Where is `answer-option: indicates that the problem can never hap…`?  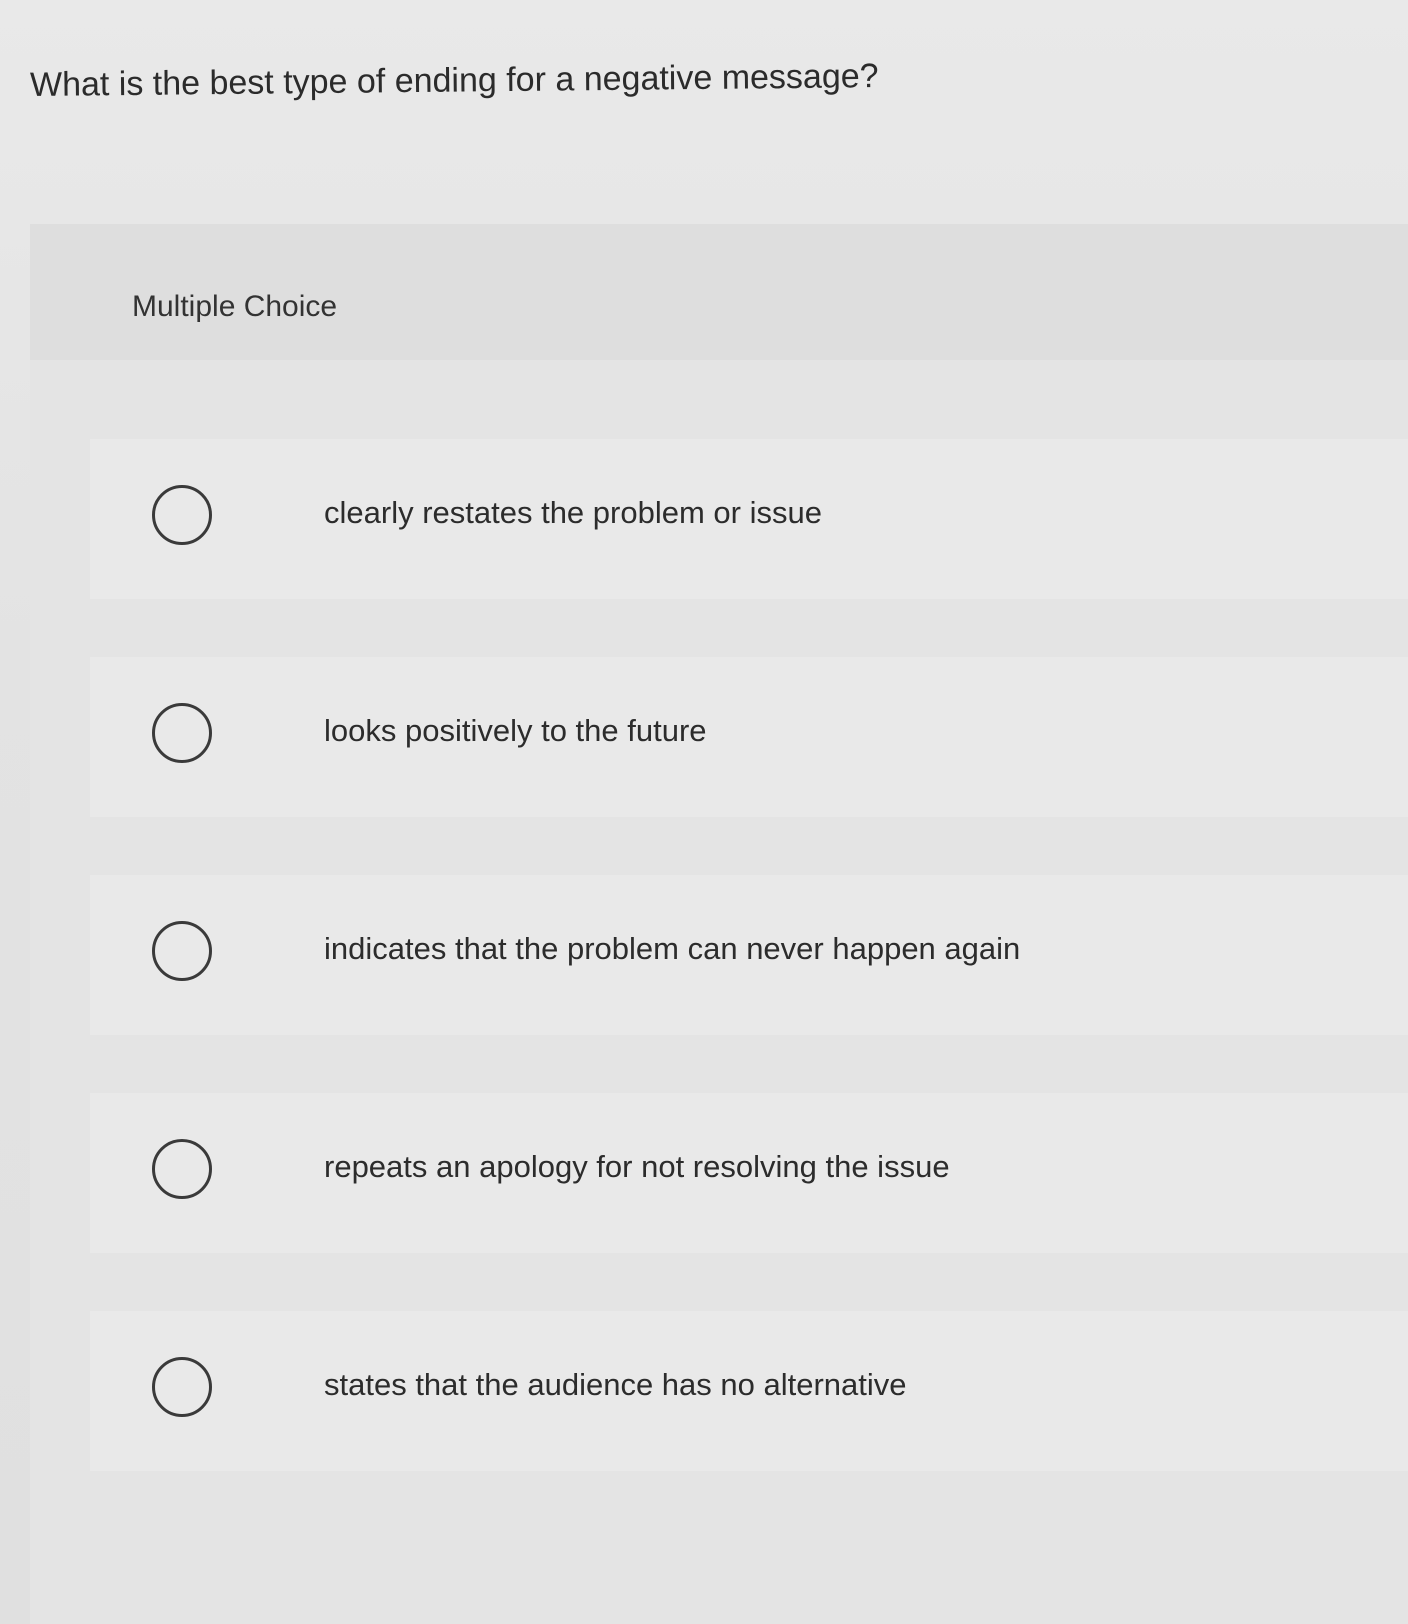
answer-option: indicates that the problem can never hap… is located at coordinates (749, 955).